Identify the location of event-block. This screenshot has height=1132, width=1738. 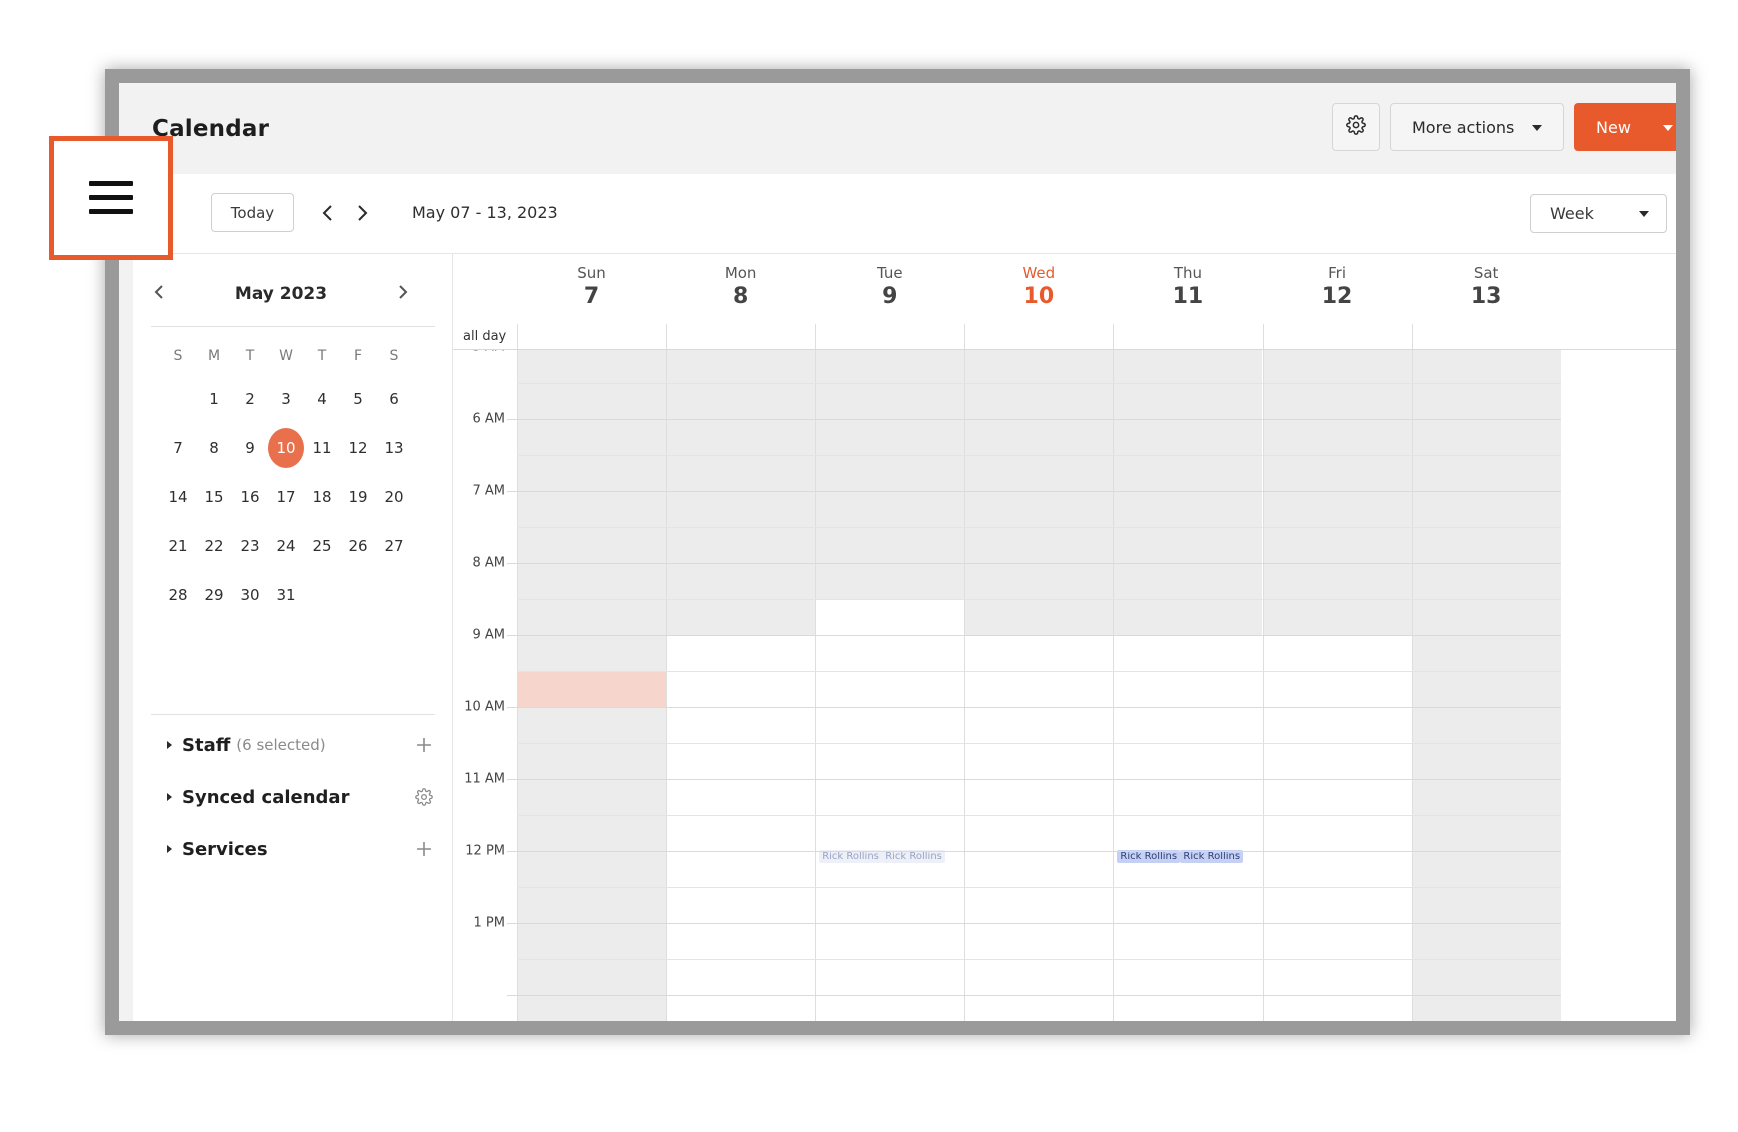
(592, 689).